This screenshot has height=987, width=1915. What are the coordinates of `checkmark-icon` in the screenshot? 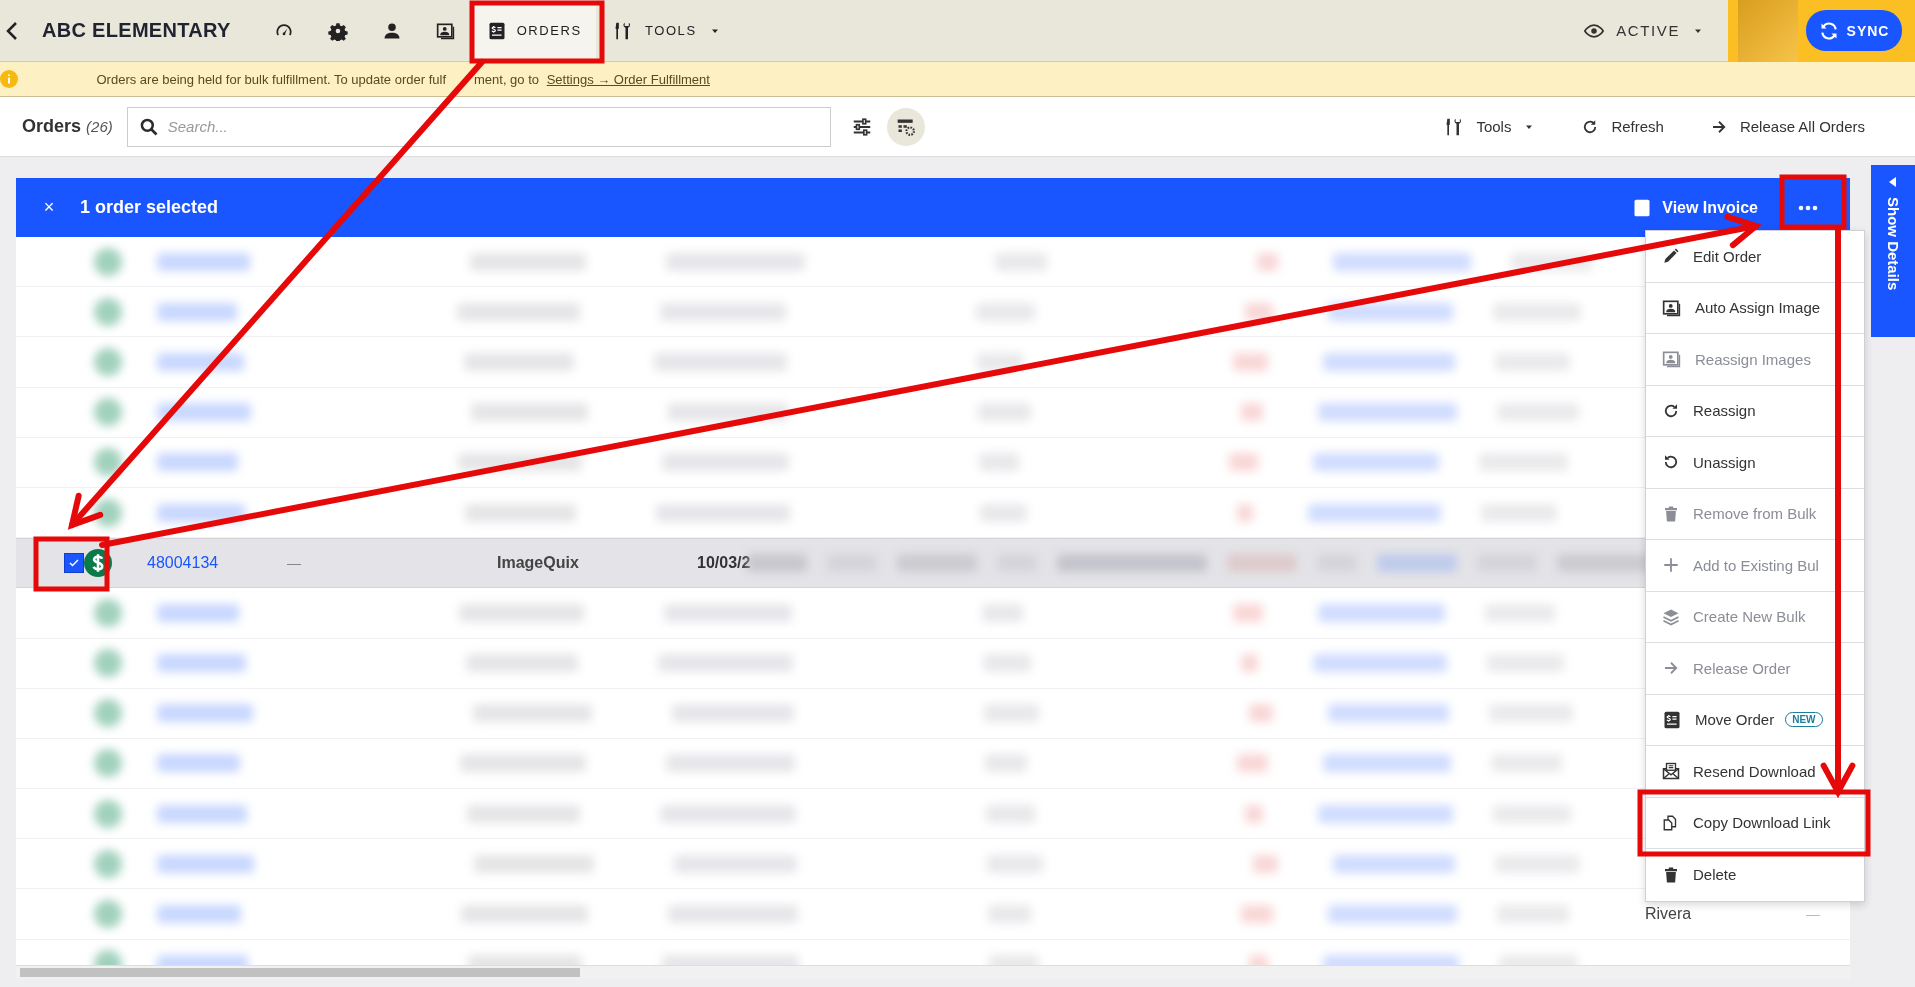 It's located at (74, 563).